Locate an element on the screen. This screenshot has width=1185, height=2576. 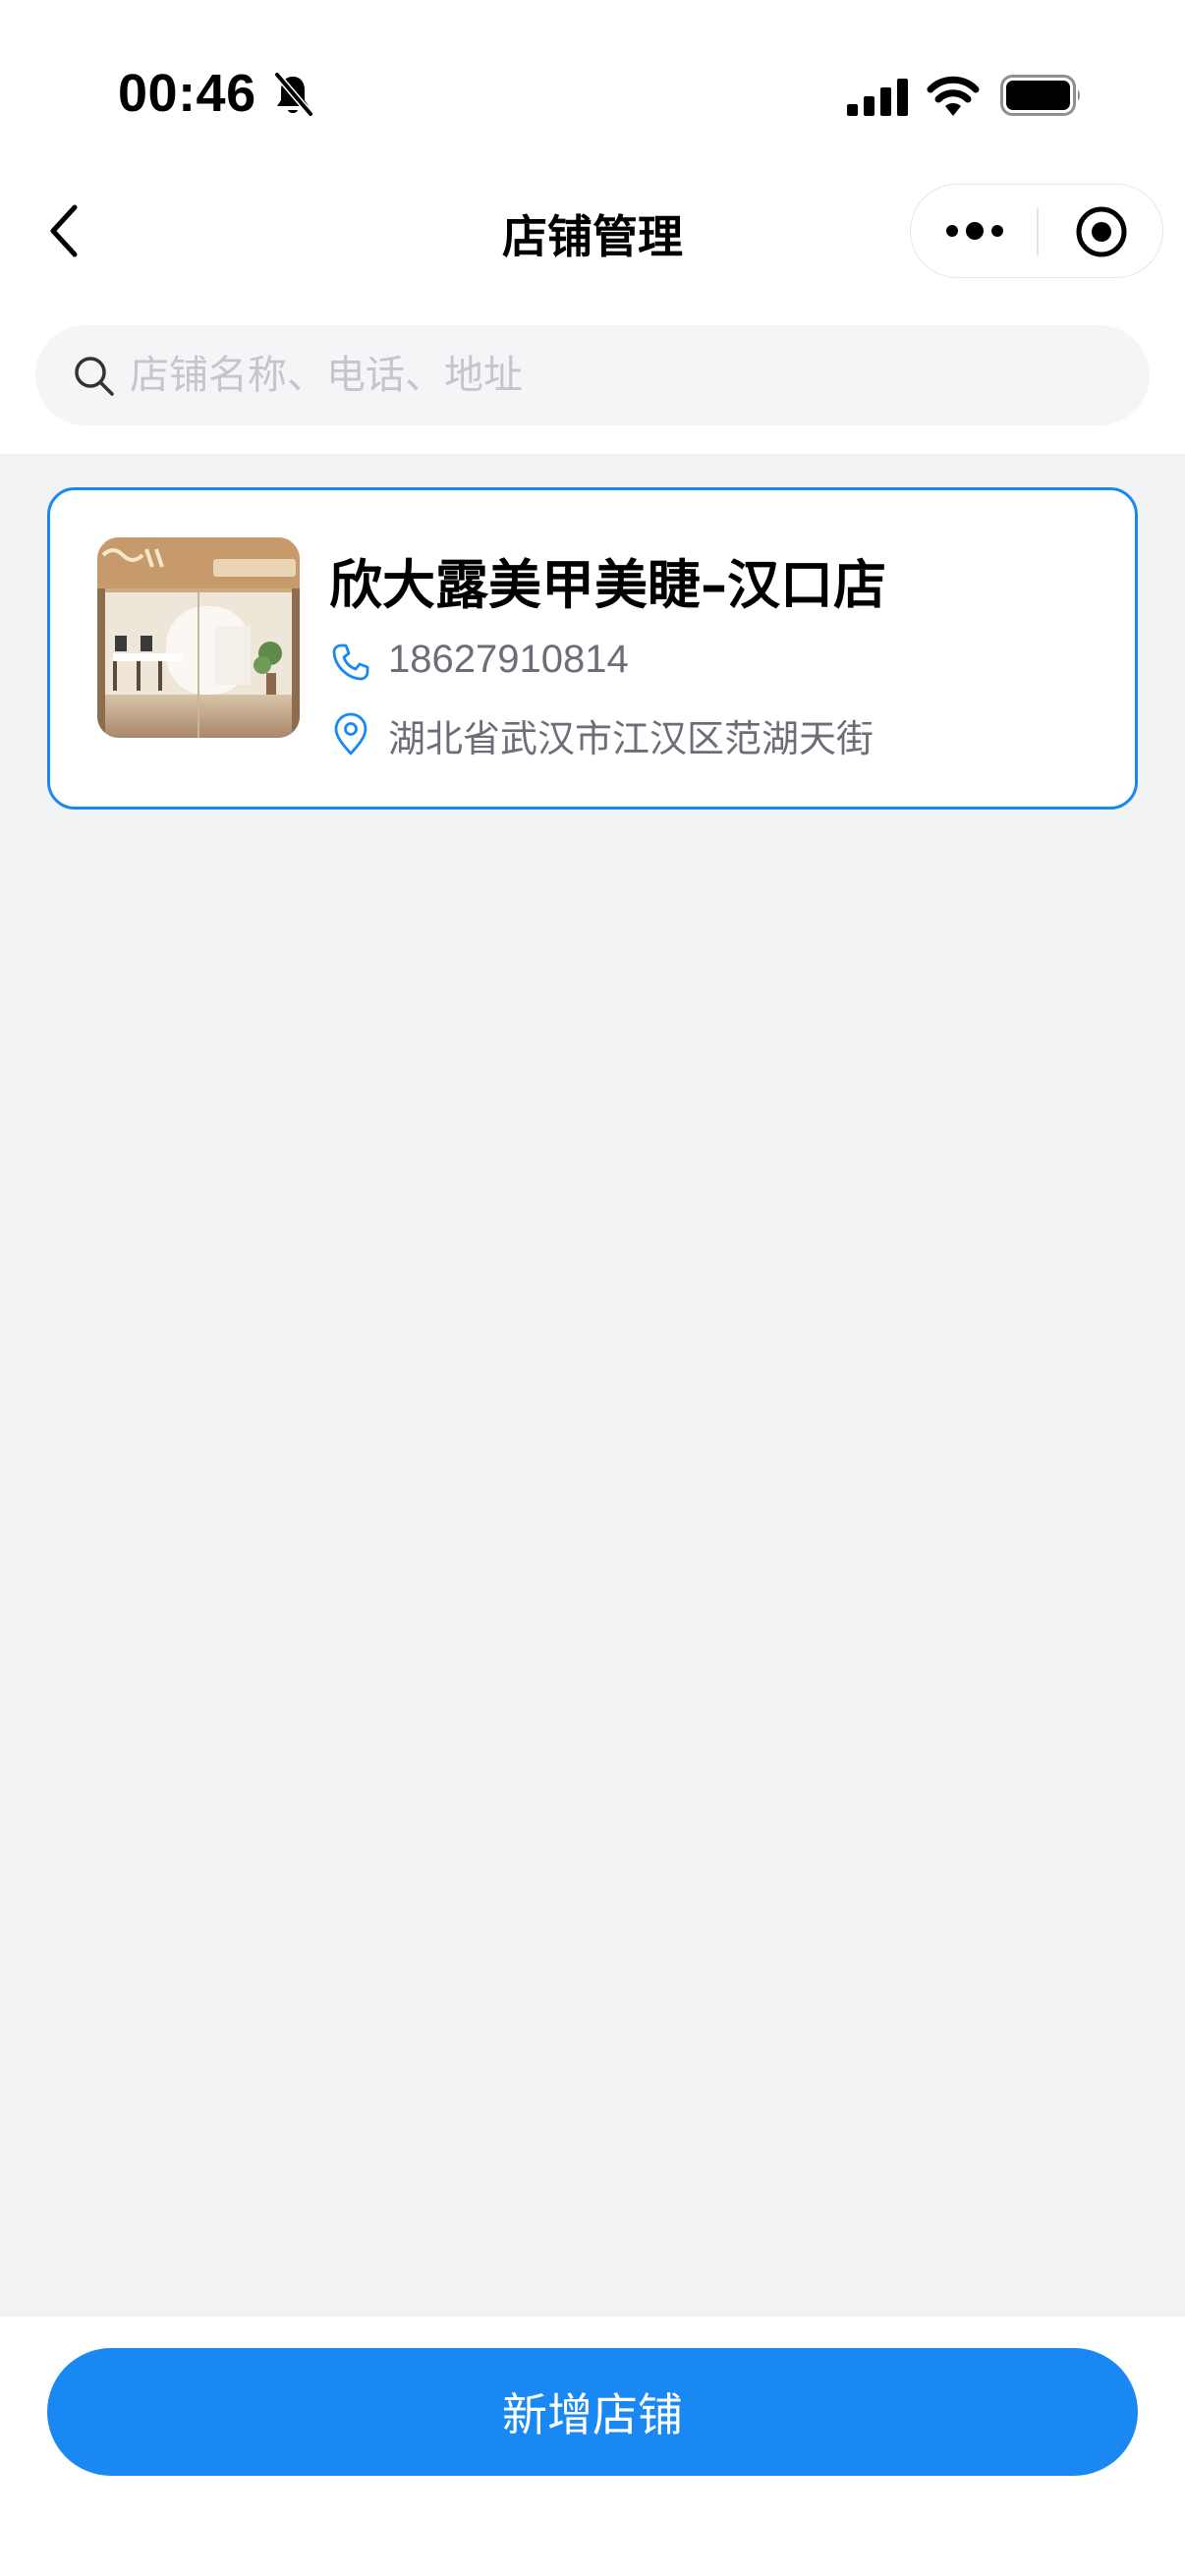
store-photo is located at coordinates (199, 637).